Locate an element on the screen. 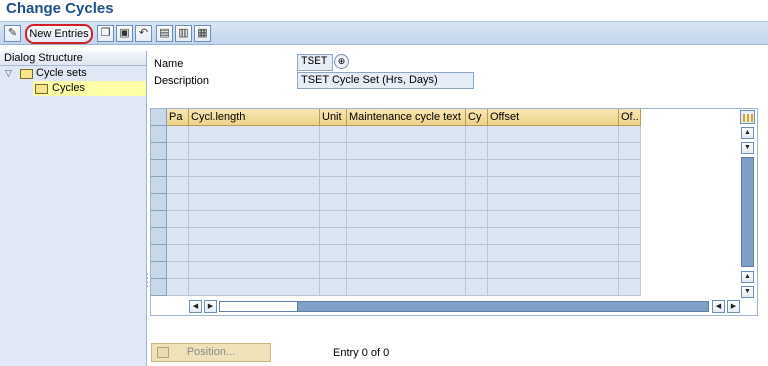  scroll-left-end-icon: ◀ is located at coordinates (718, 306).